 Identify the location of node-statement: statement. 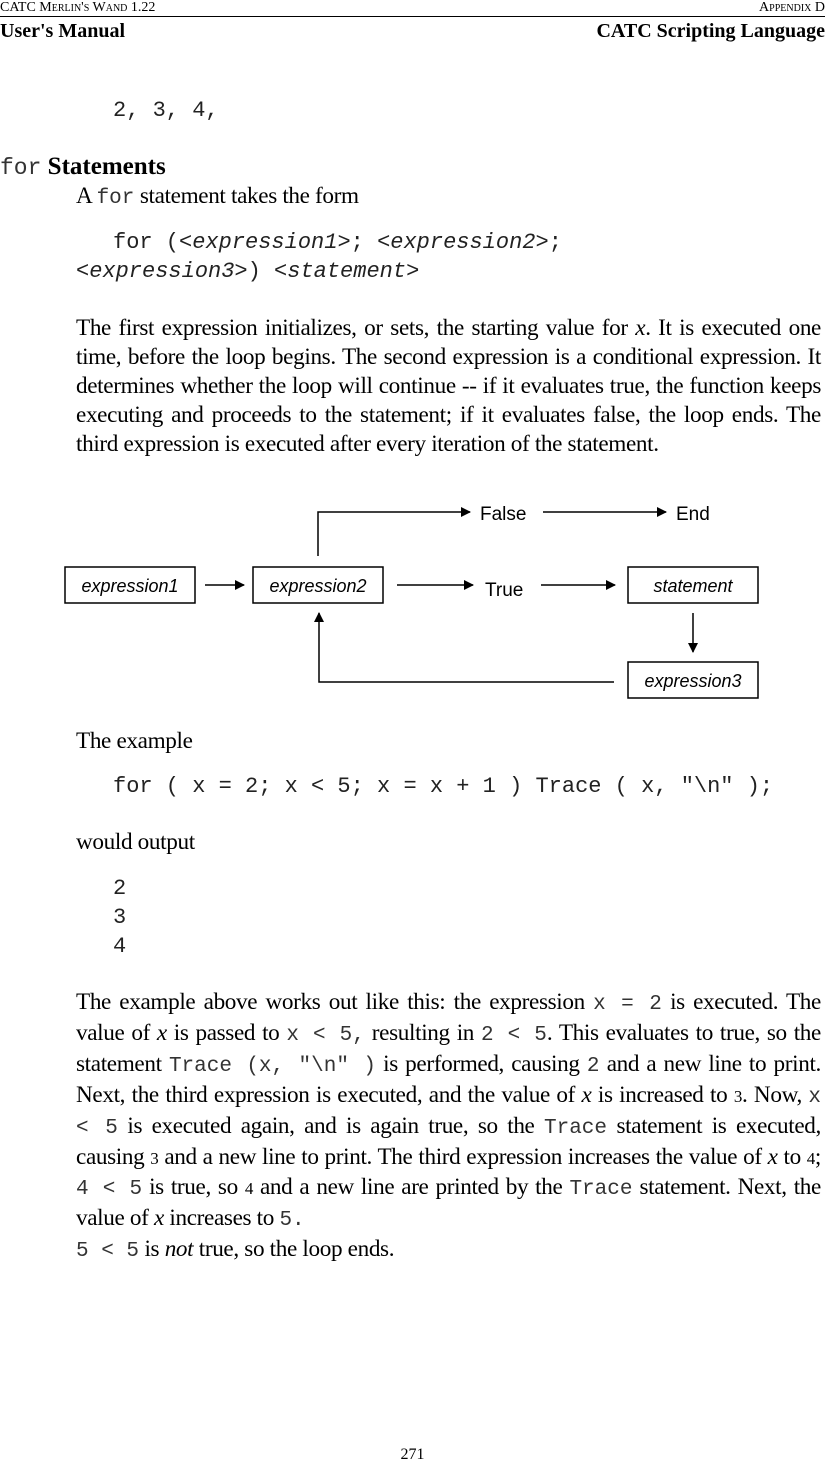
(693, 585).